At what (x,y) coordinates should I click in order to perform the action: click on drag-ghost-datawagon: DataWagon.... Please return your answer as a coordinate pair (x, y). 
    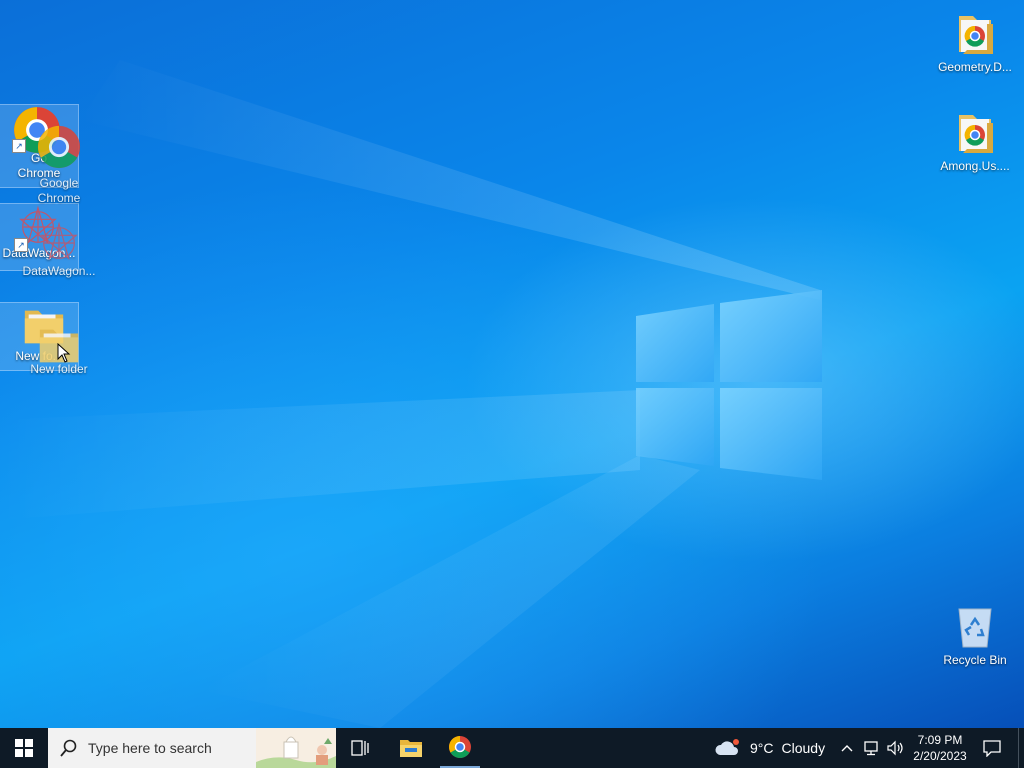
    Looking at the image, I should click on (59, 249).